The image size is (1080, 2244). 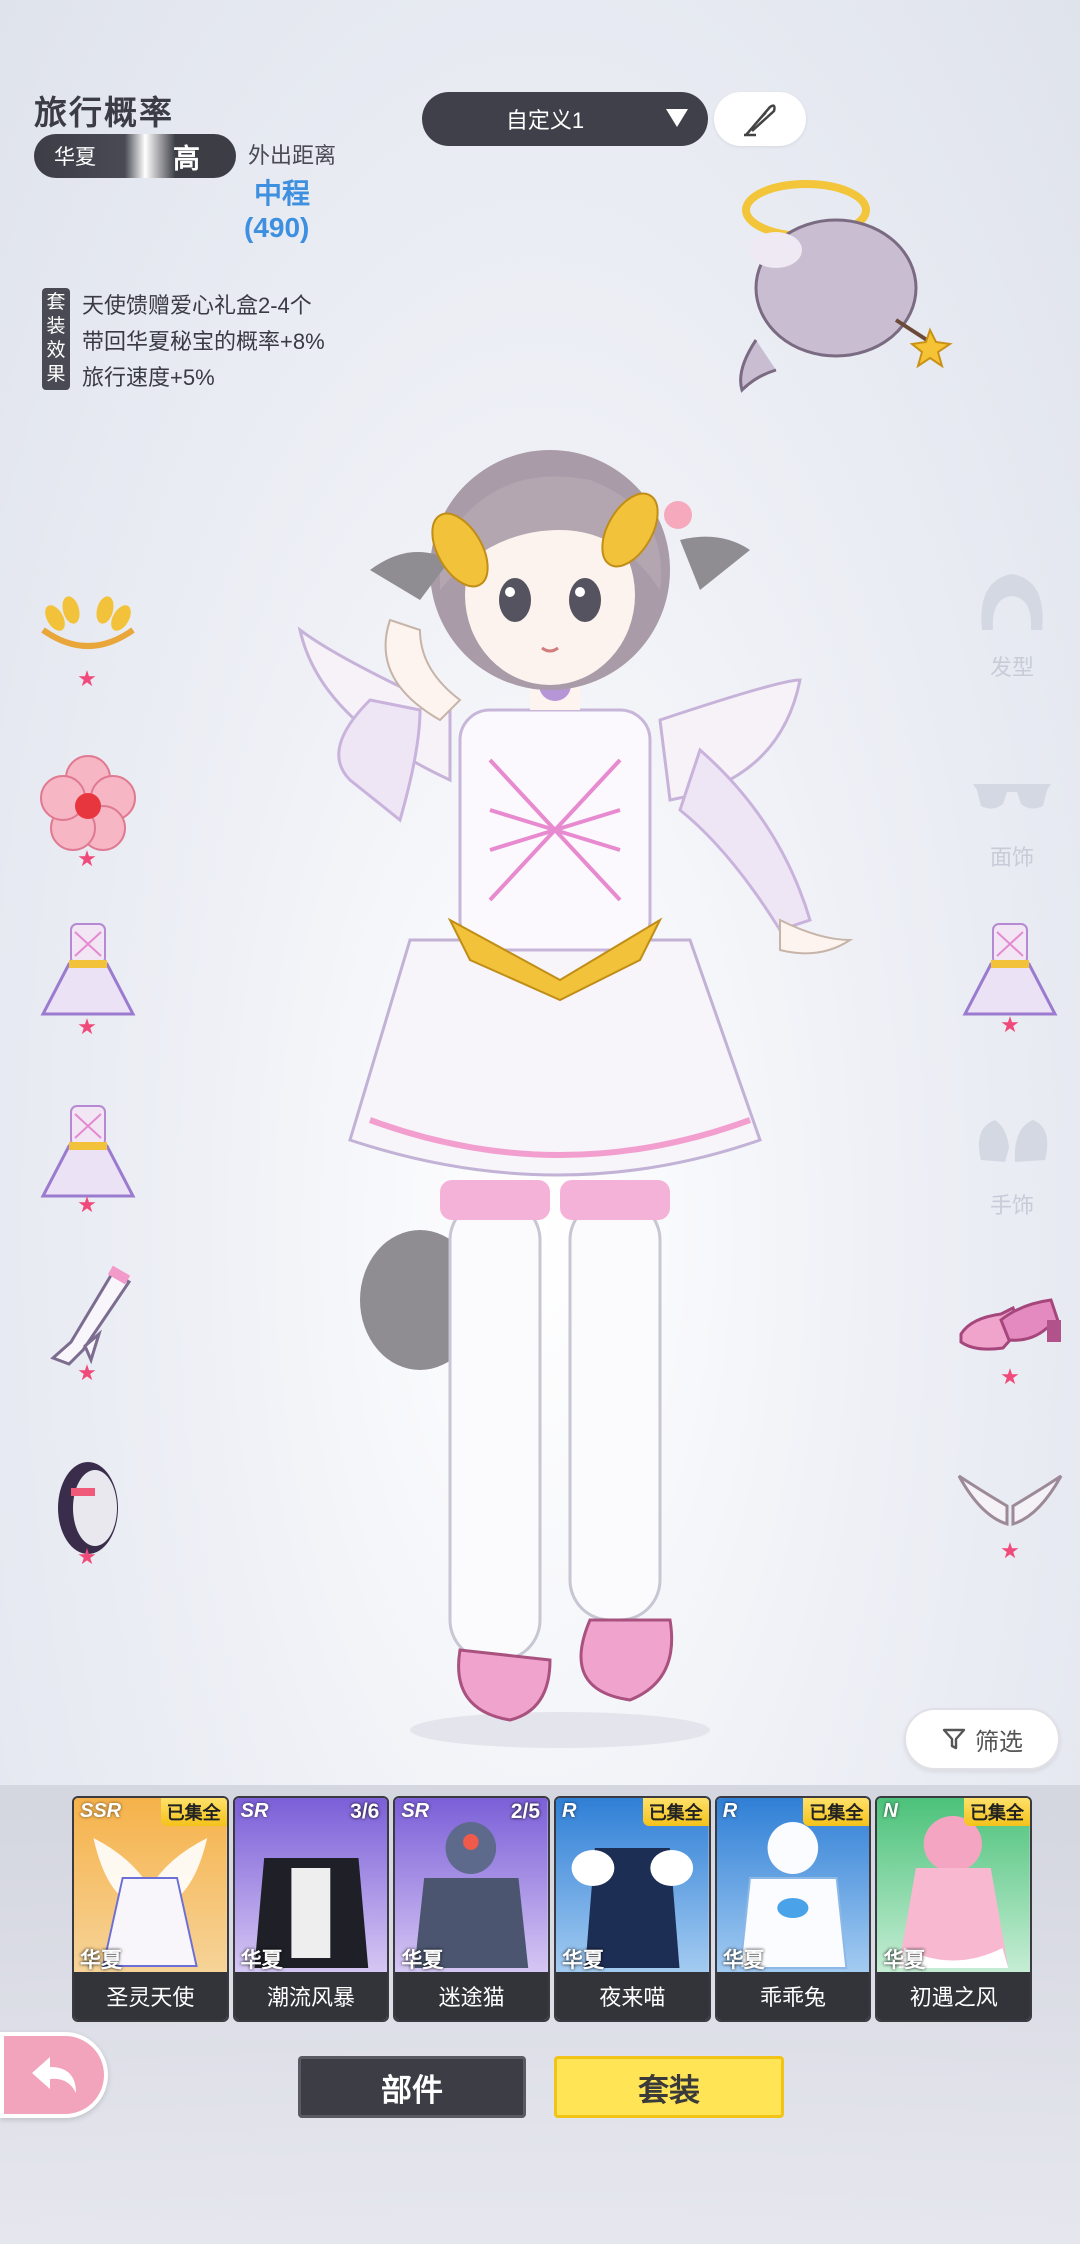 What do you see at coordinates (1012, 602) in the screenshot?
I see `hairstyle-icon` at bounding box center [1012, 602].